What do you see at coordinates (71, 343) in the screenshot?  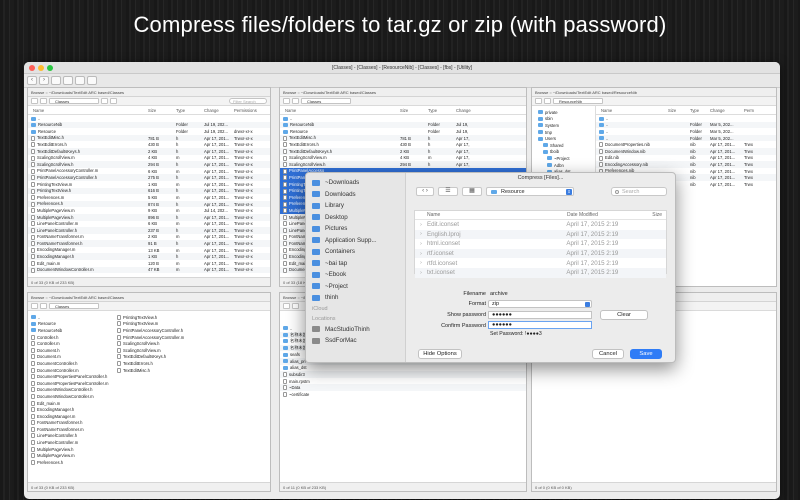 I see `list-item: Controller.m` at bounding box center [71, 343].